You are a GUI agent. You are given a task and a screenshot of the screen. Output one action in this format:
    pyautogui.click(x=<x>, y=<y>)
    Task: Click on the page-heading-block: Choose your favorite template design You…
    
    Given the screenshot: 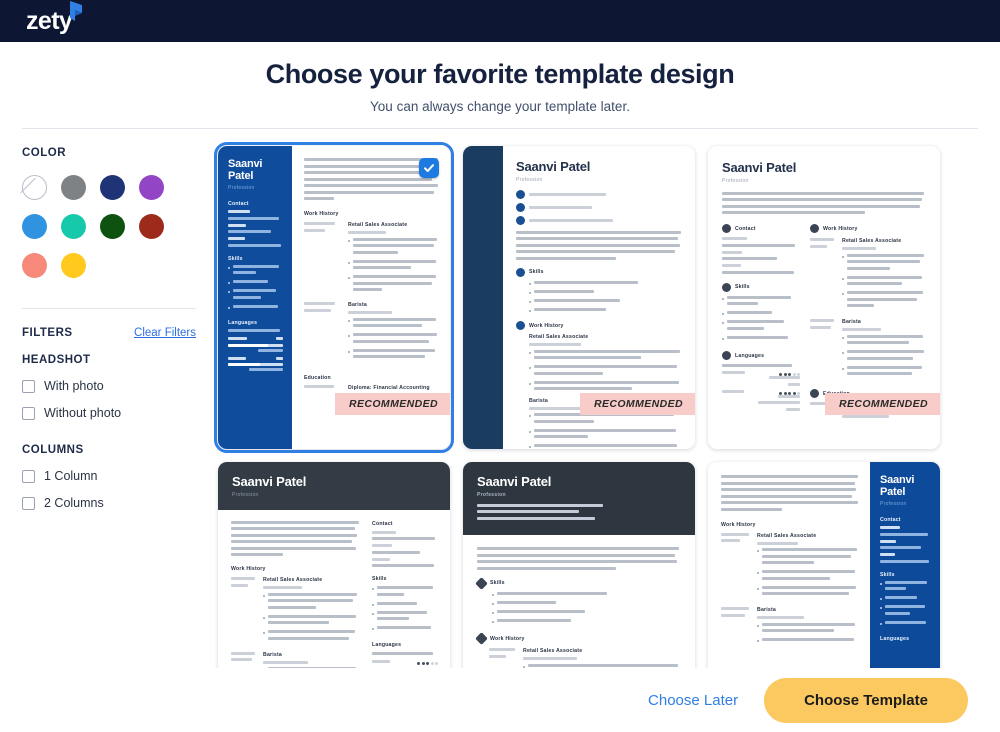 What is the action you would take?
    pyautogui.click(x=500, y=78)
    